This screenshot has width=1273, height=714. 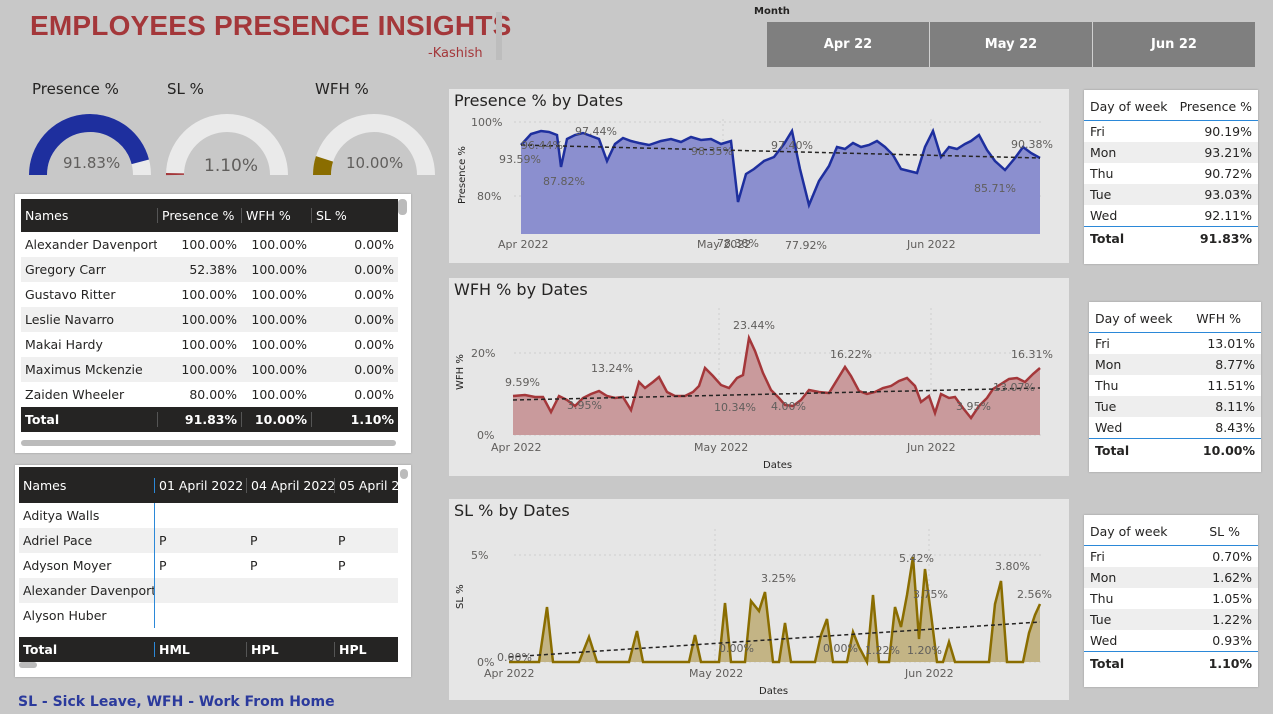 What do you see at coordinates (1232, 640) in the screenshot?
I see `dow-value: 0.93%` at bounding box center [1232, 640].